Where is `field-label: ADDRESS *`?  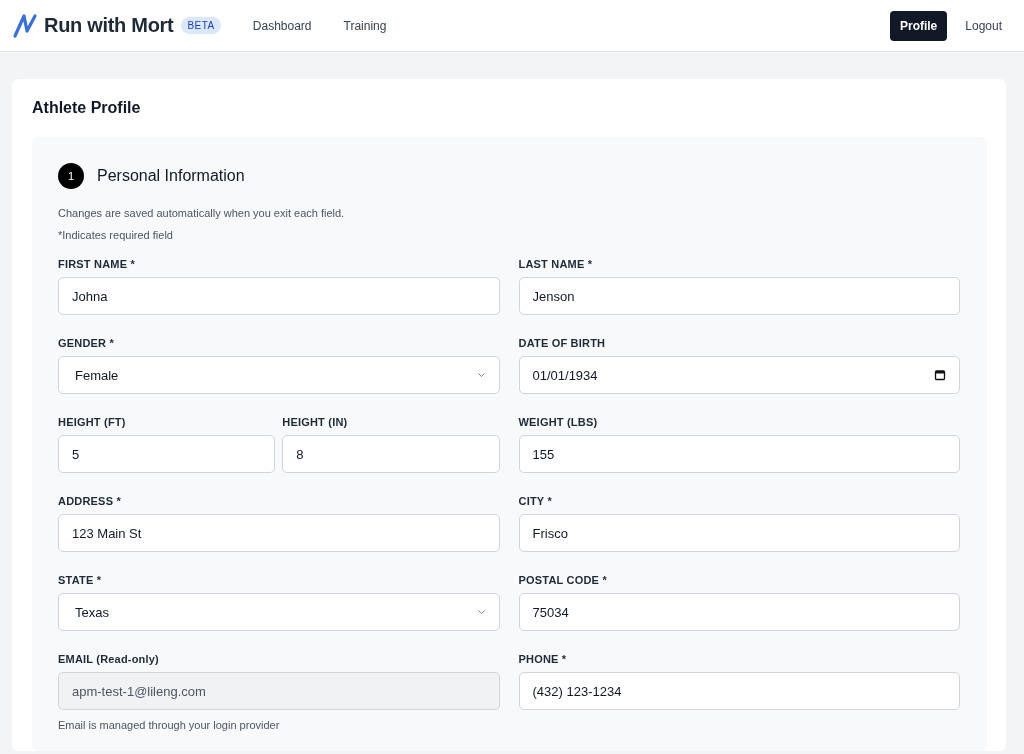
field-label: ADDRESS * is located at coordinates (90, 501).